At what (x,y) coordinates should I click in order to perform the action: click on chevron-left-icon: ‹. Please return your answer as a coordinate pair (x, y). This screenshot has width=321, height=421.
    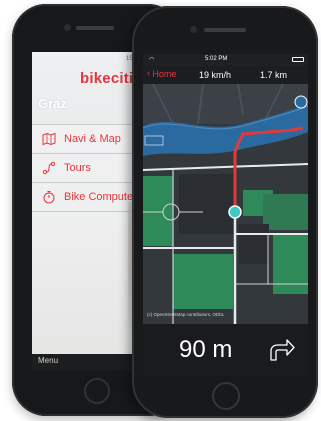
    Looking at the image, I should click on (149, 73).